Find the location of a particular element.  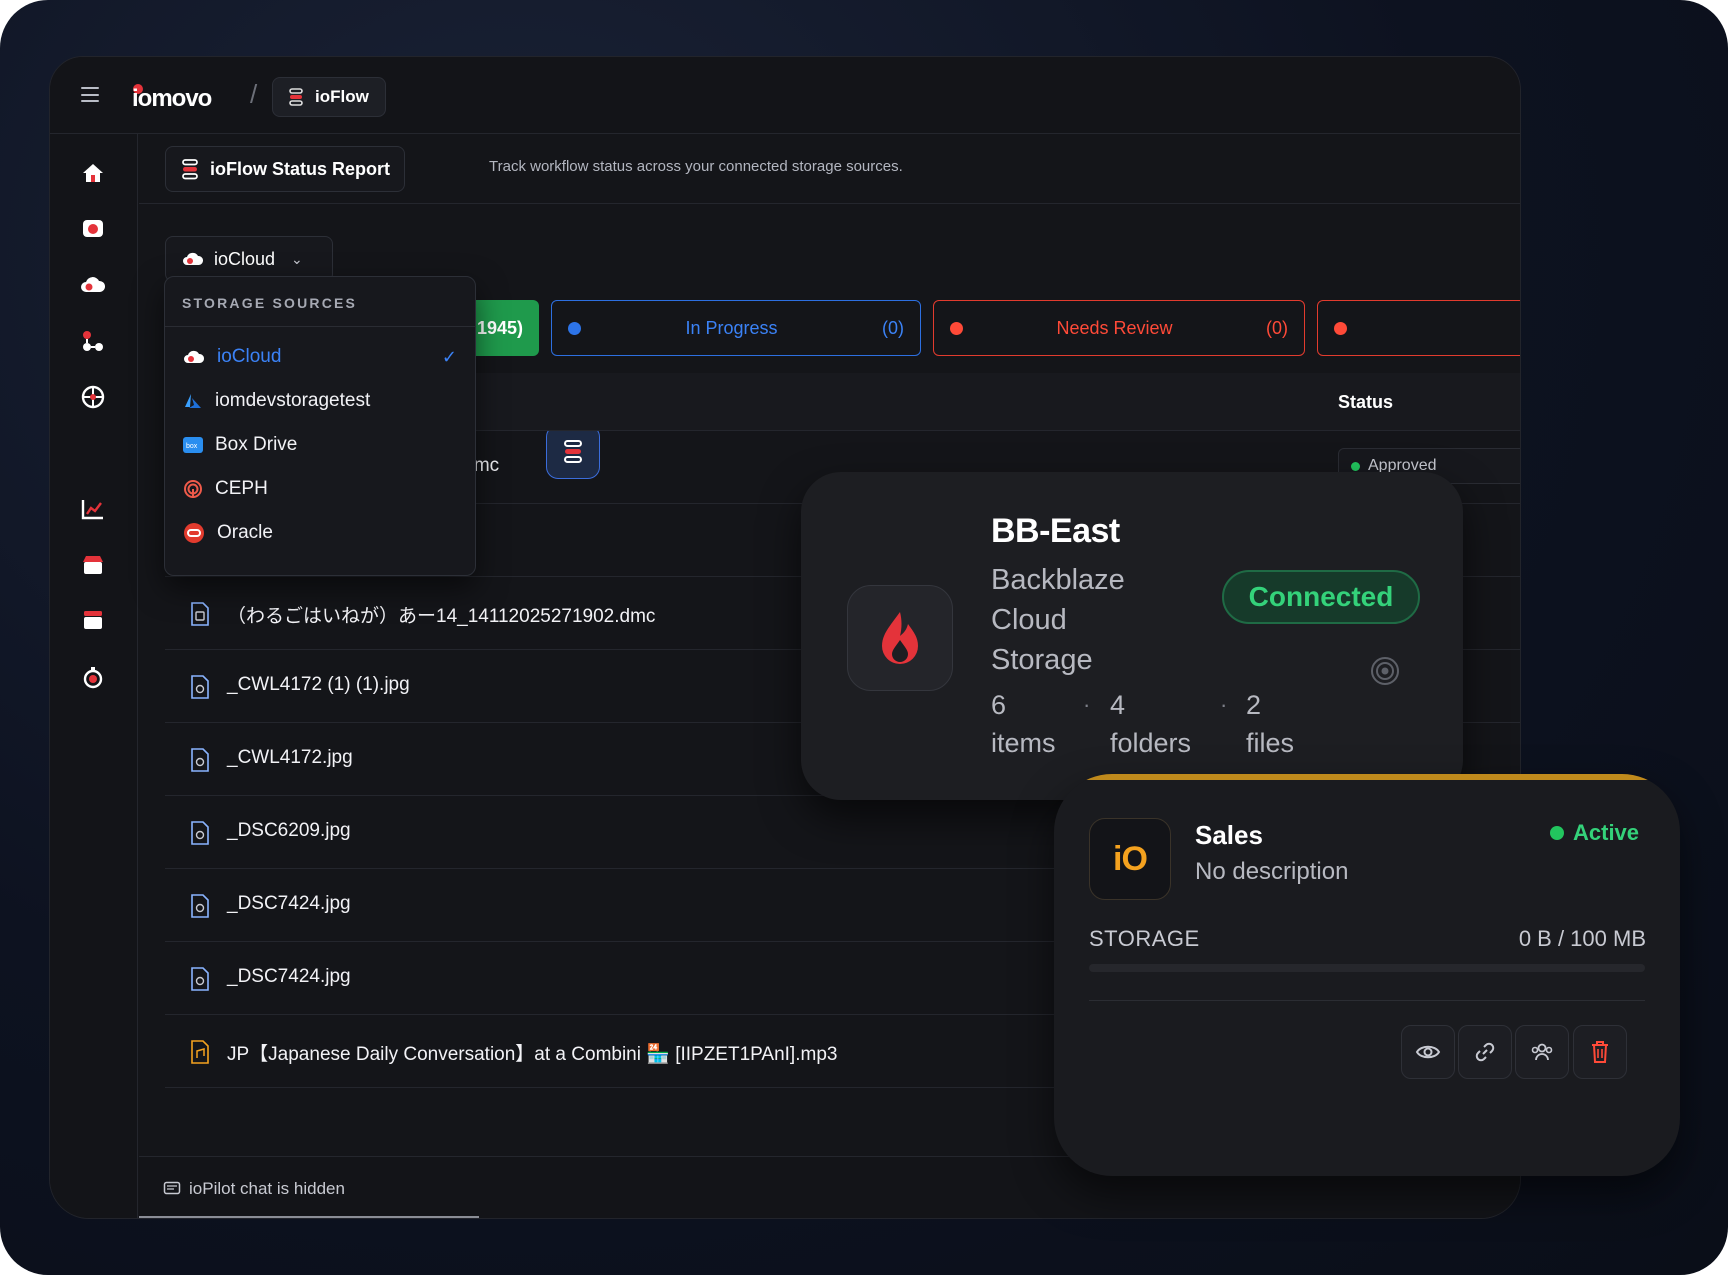

breadcrumb-label: ioFlow is located at coordinates (342, 96).